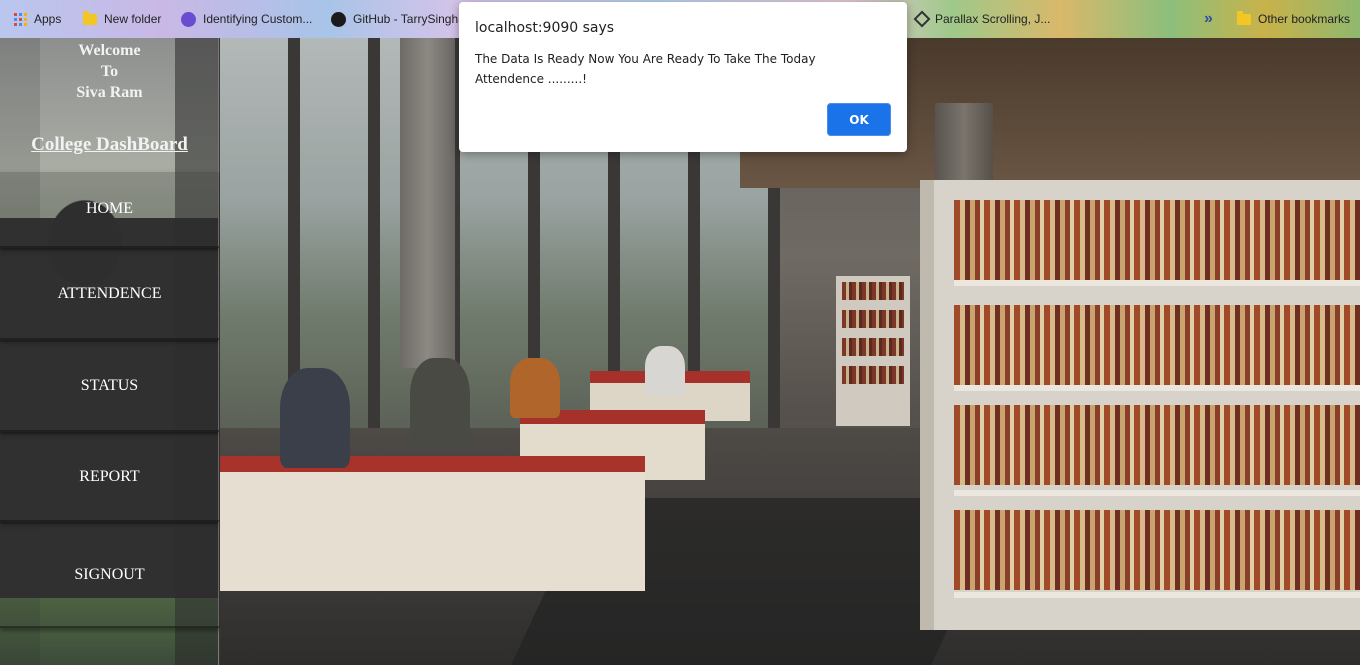  I want to click on user-name: Siva Ram, so click(109, 92).